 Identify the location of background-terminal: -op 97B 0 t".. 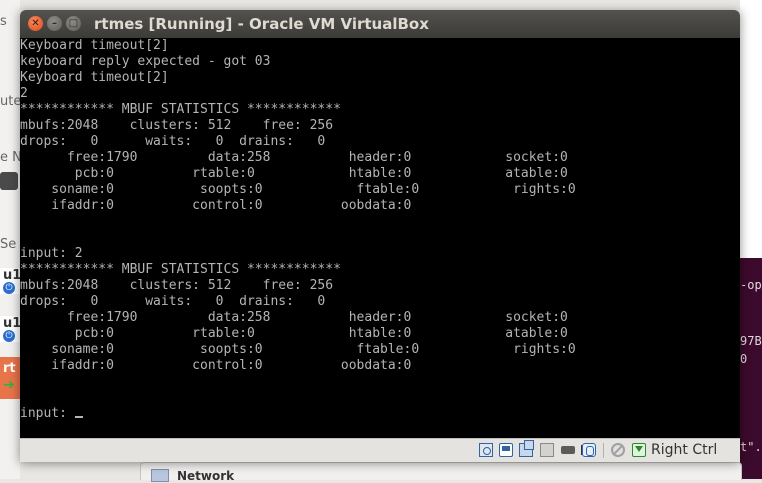
(751, 368).